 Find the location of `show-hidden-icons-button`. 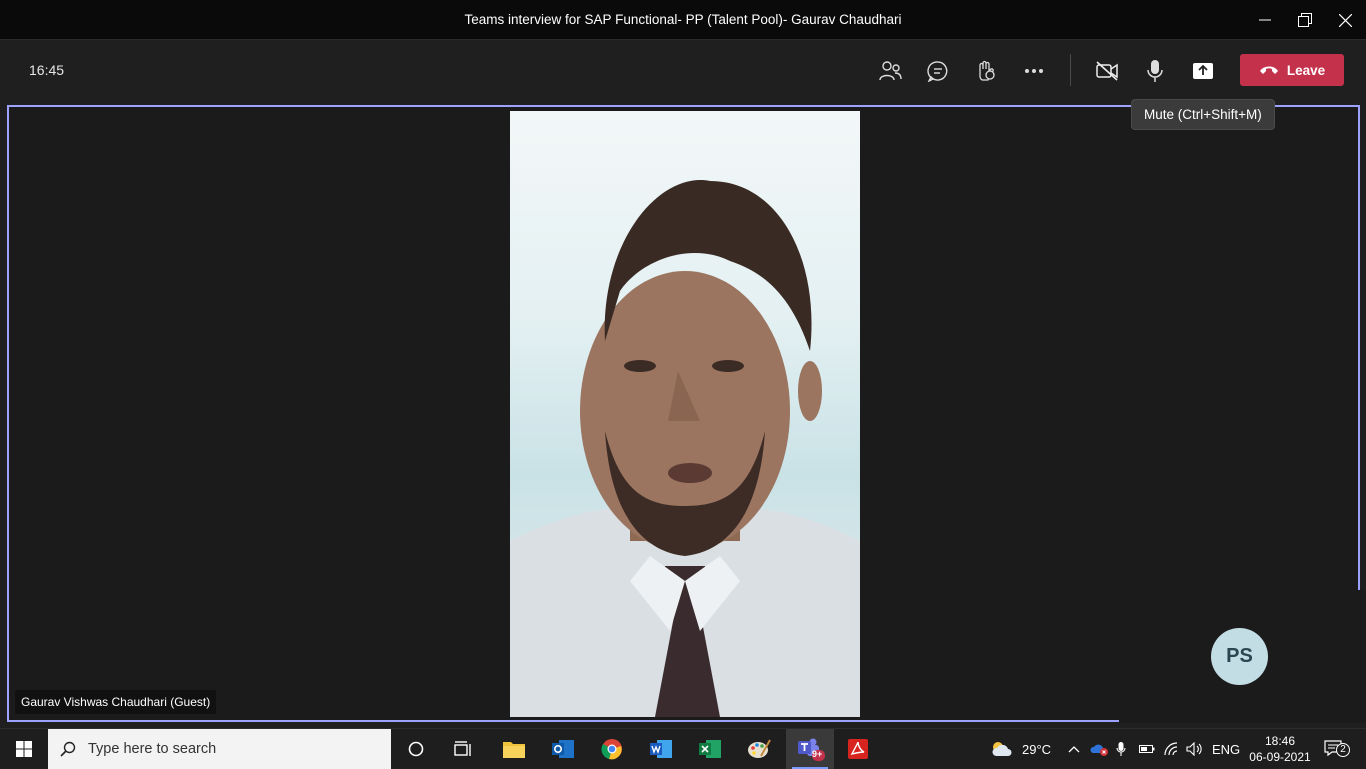

show-hidden-icons-button is located at coordinates (1074, 749).